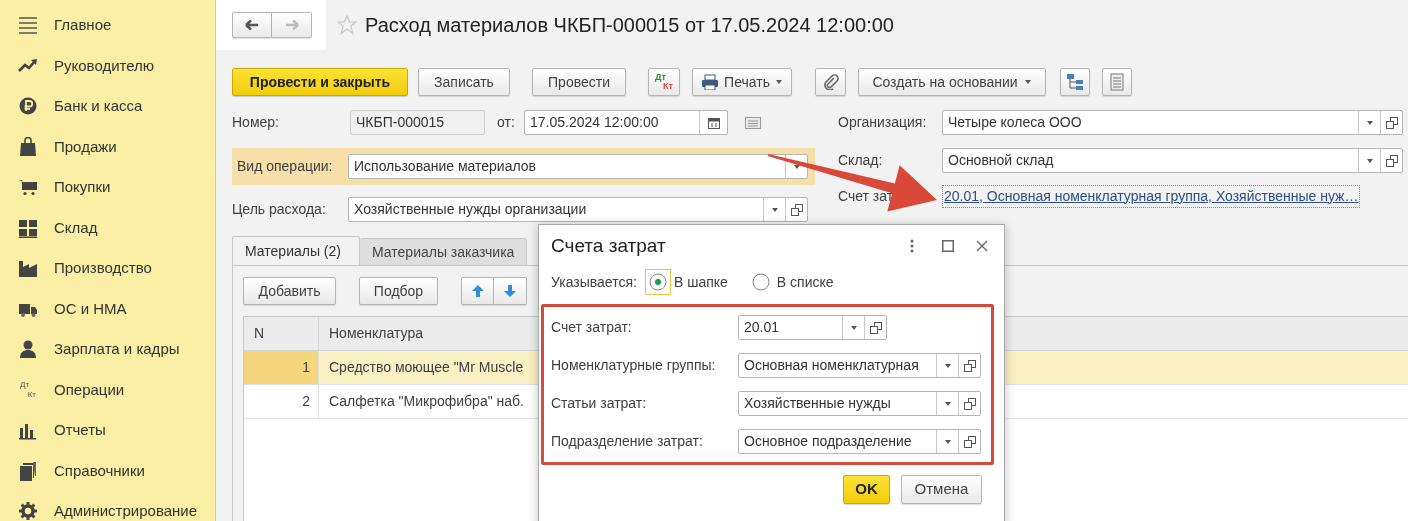 The image size is (1408, 521). Describe the element at coordinates (510, 291) in the screenshot. I see `move-down-button` at that location.